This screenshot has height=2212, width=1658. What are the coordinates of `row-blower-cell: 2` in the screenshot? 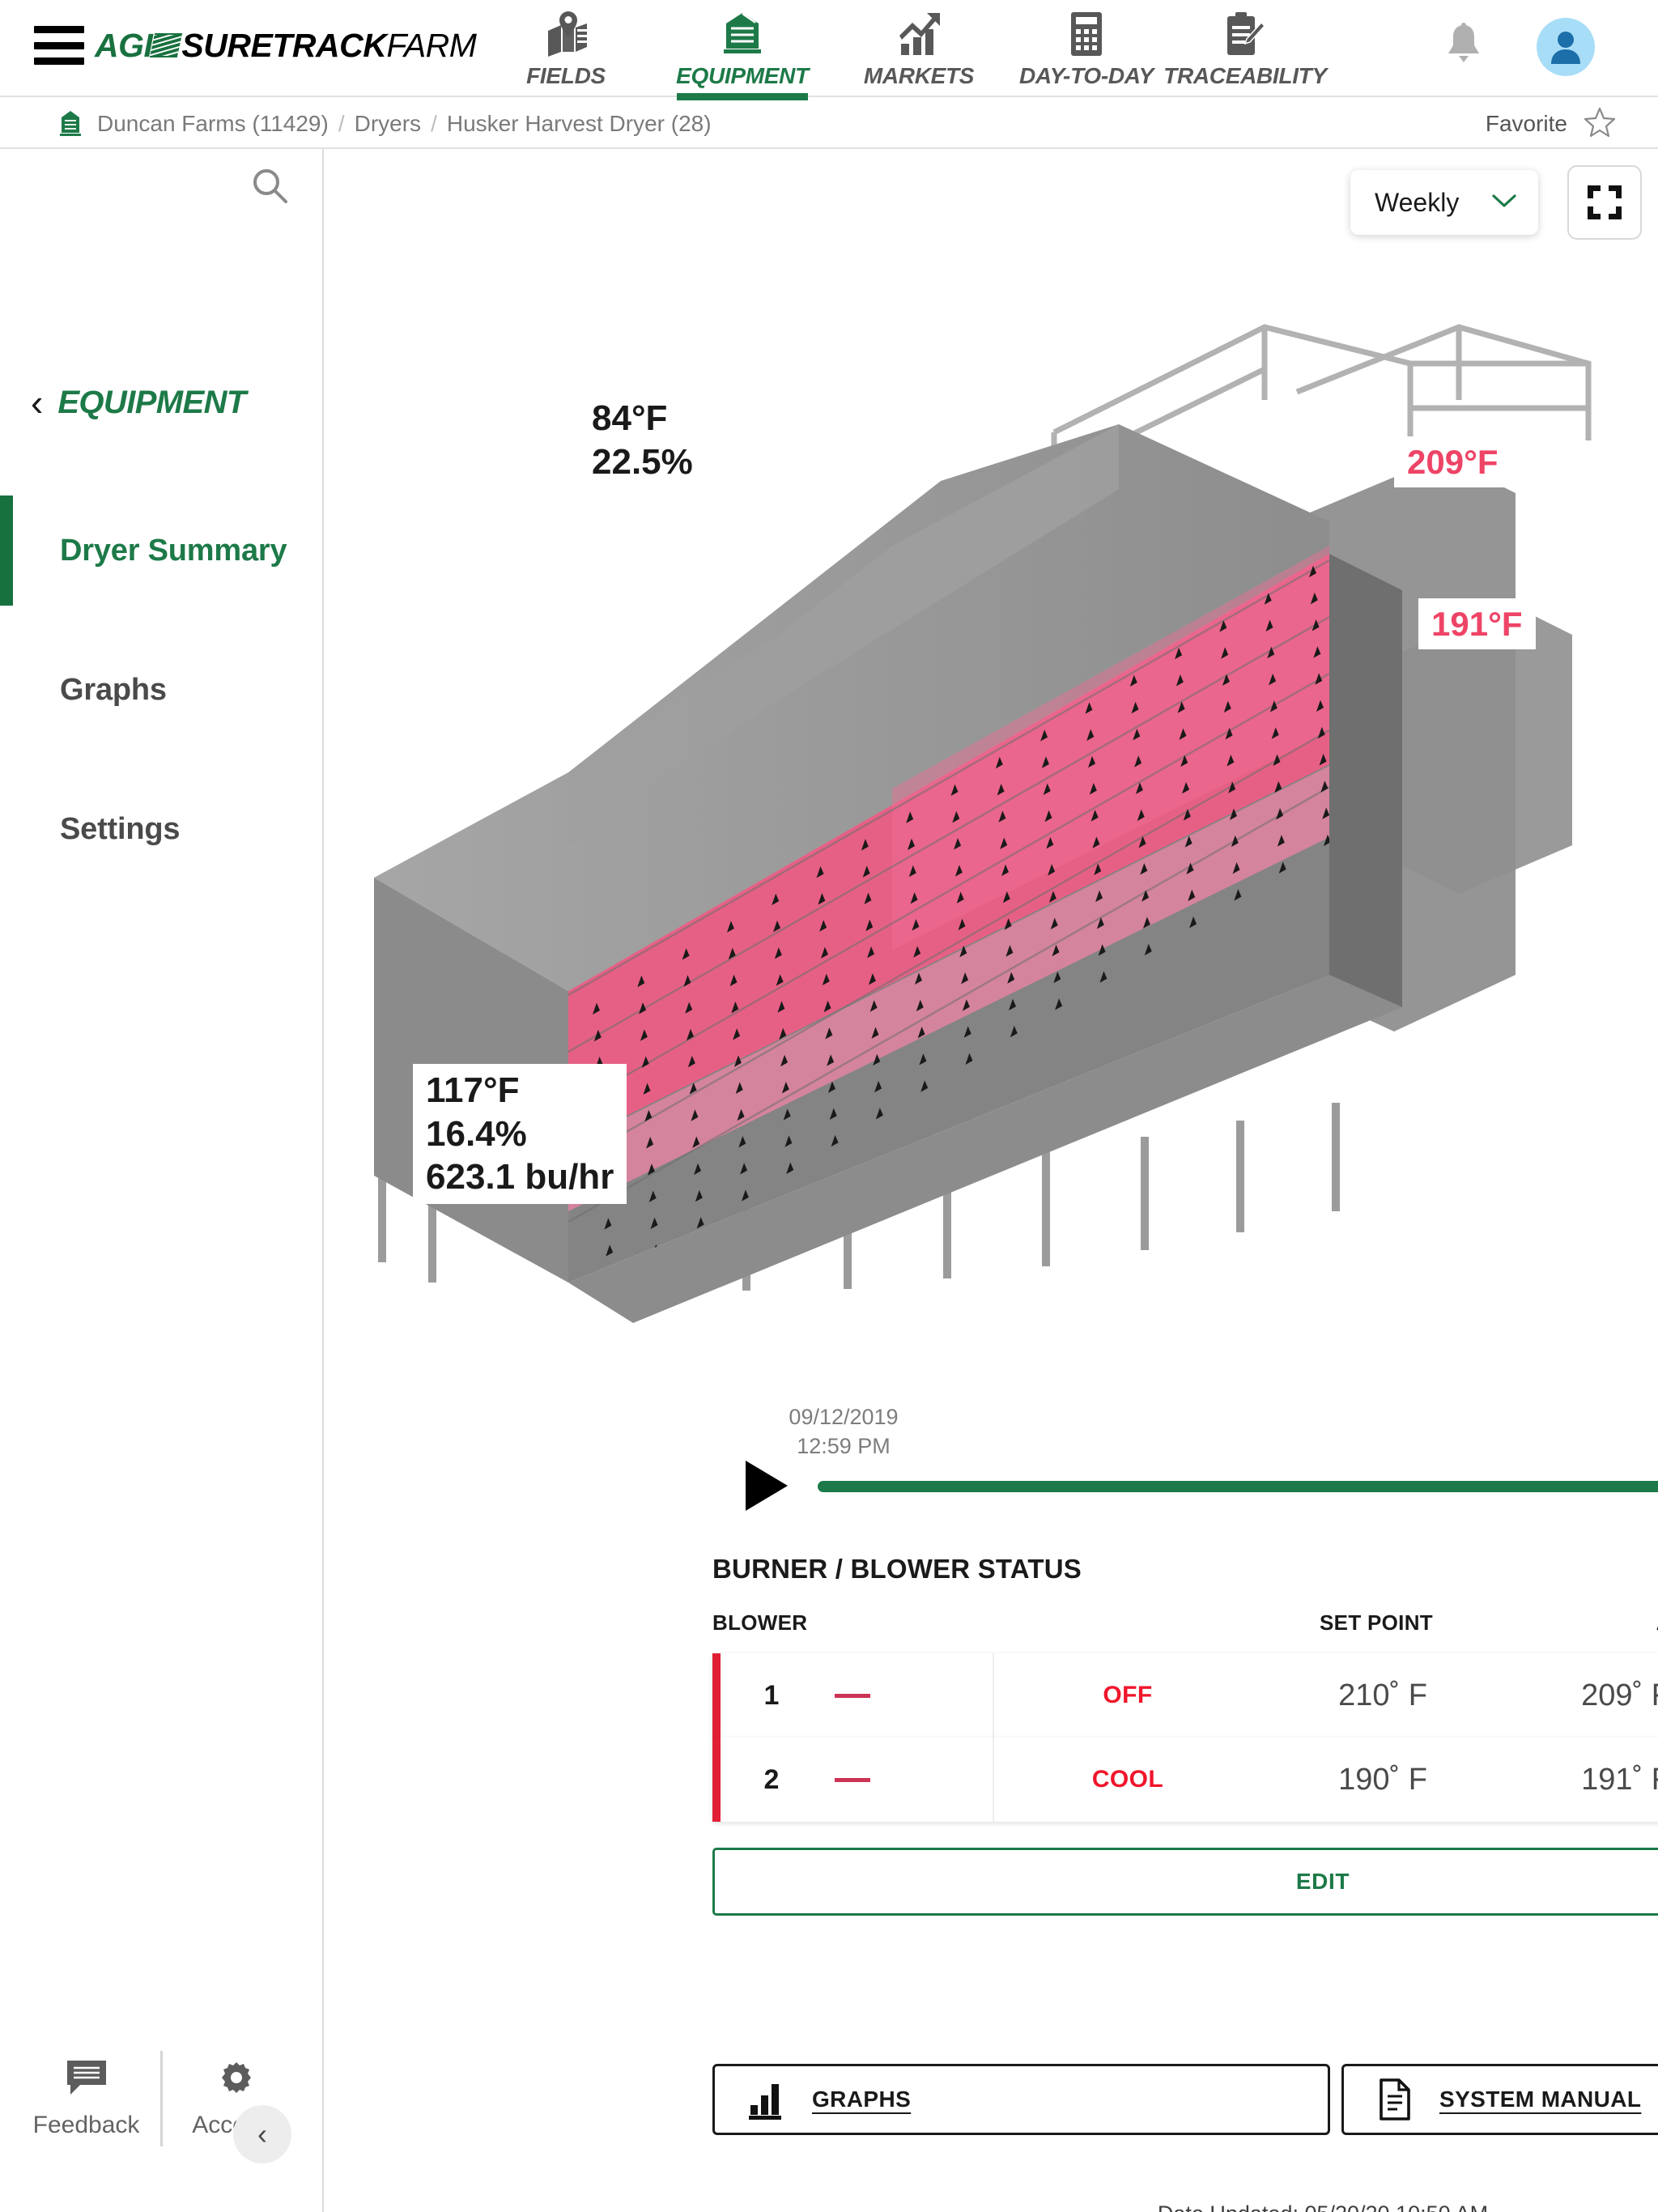 It's located at (857, 1780).